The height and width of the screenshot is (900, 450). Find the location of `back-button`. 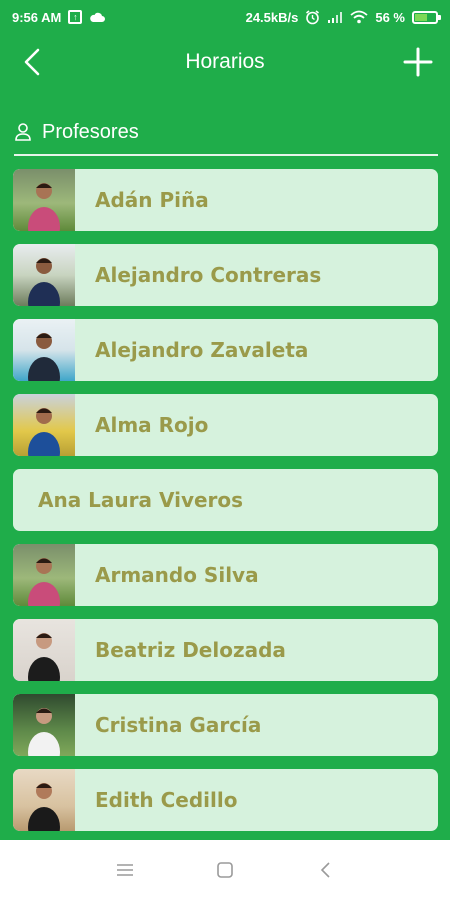

back-button is located at coordinates (32, 62).